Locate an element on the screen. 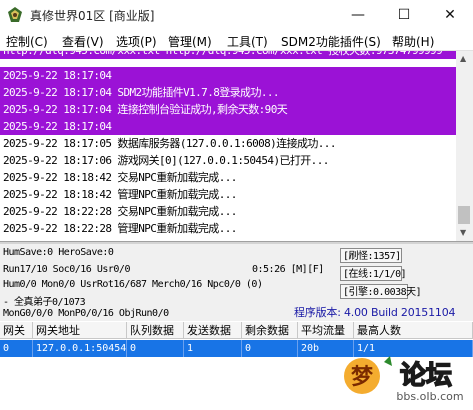  menu-sdm2-plugin: SDM2功能插件(S) is located at coordinates (331, 41).